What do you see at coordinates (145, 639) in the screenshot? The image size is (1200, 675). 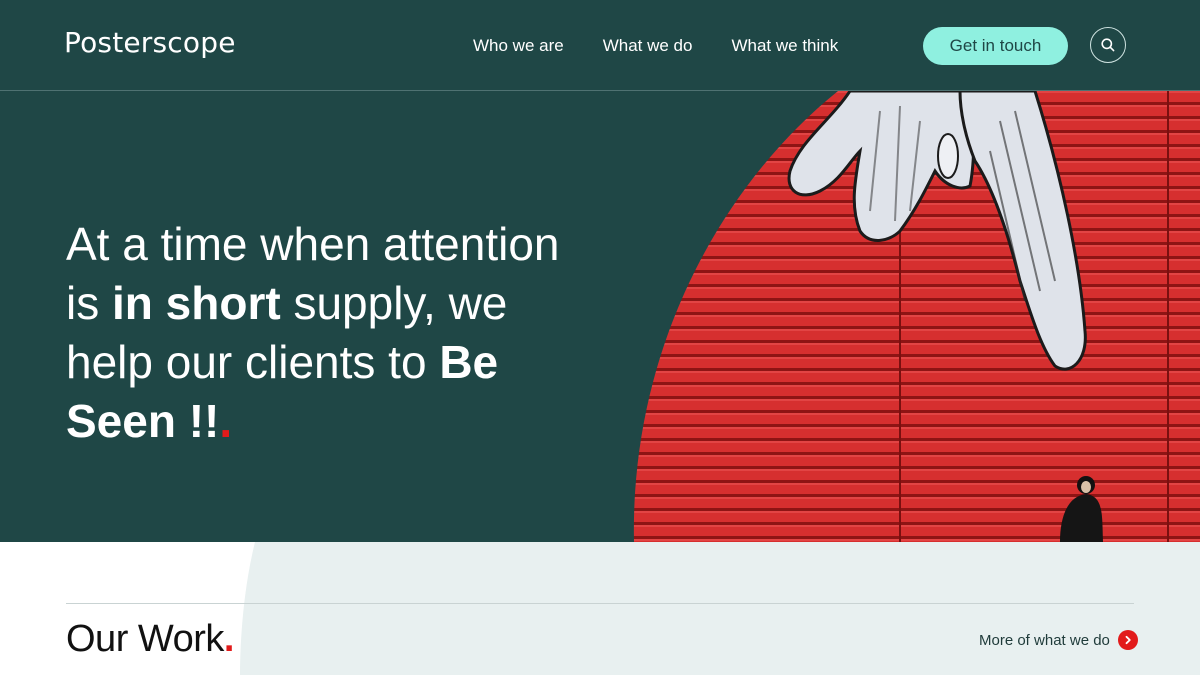 I see `our-work-title-text: Our Work` at bounding box center [145, 639].